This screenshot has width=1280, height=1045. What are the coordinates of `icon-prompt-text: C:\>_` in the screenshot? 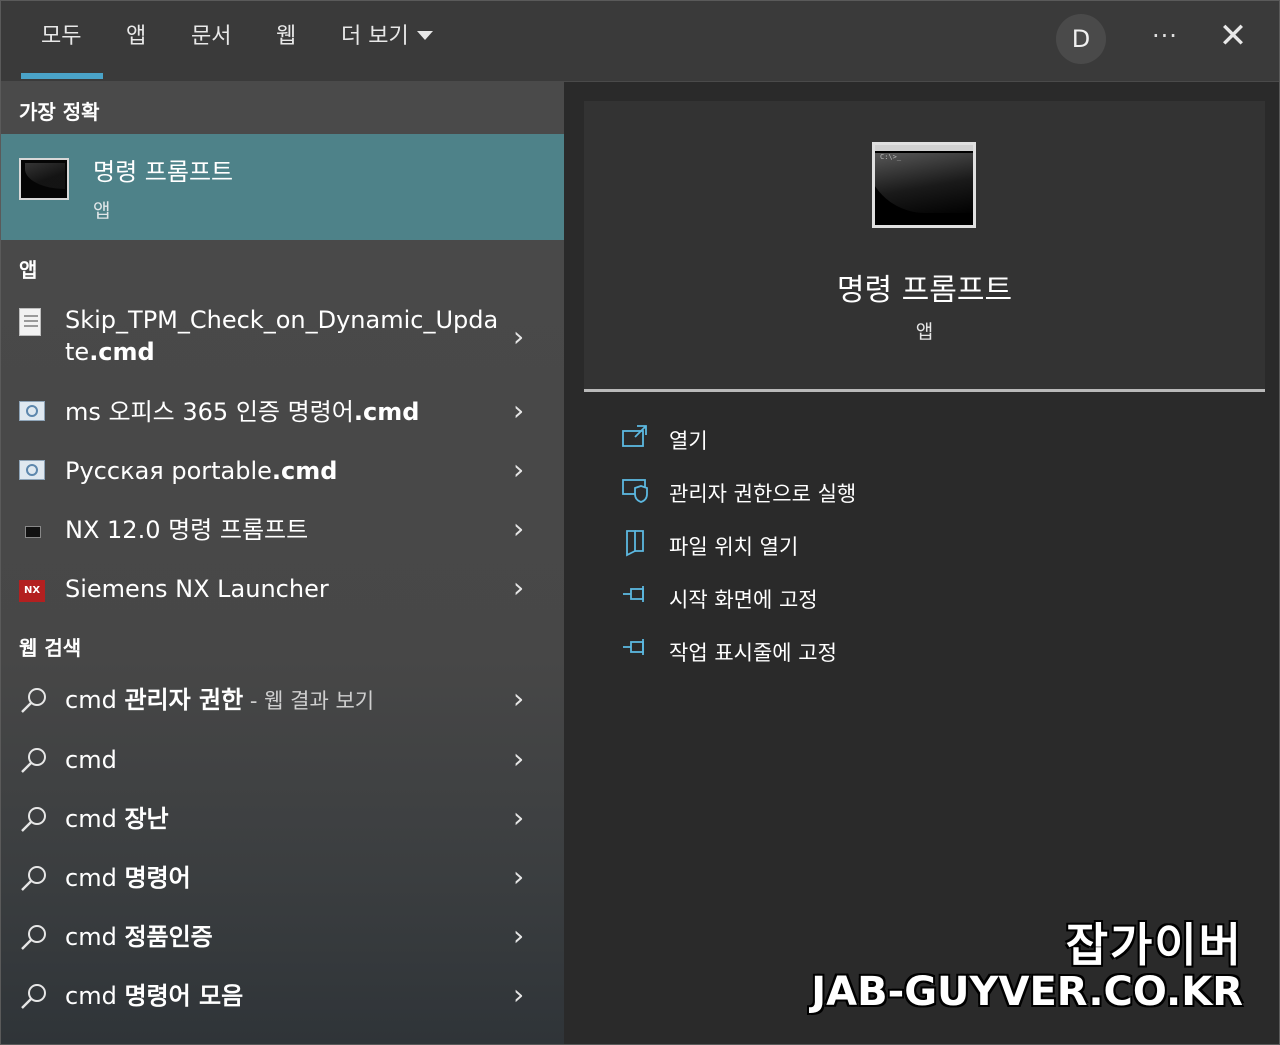 It's located at (891, 157).